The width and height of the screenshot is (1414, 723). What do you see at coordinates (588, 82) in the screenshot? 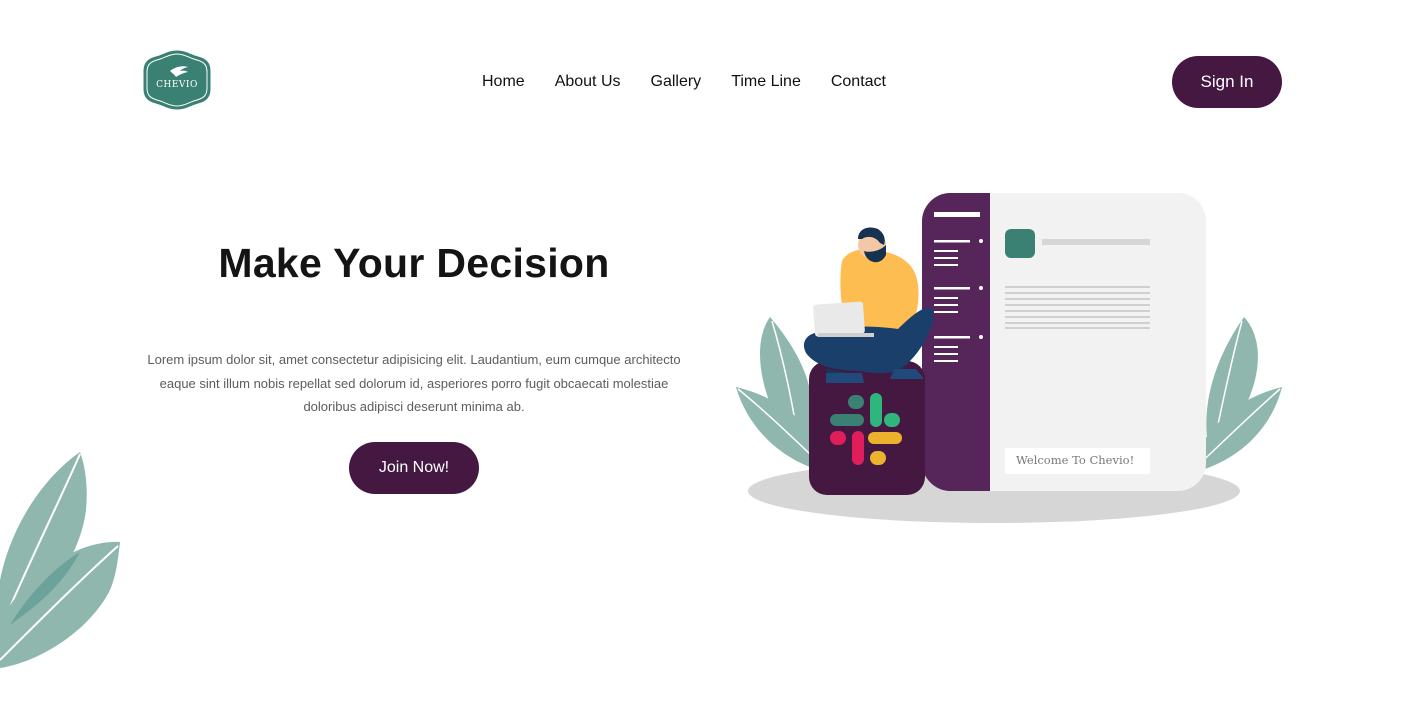
I see `nav-about-us: About Us` at bounding box center [588, 82].